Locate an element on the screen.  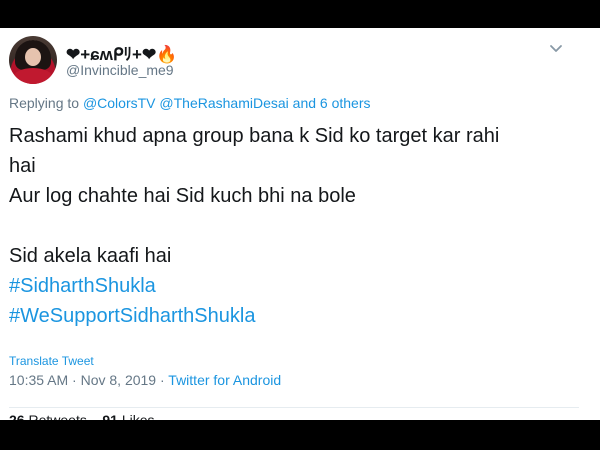
mention-therashamidesai: @TheRashamiDesai is located at coordinates (223, 103).